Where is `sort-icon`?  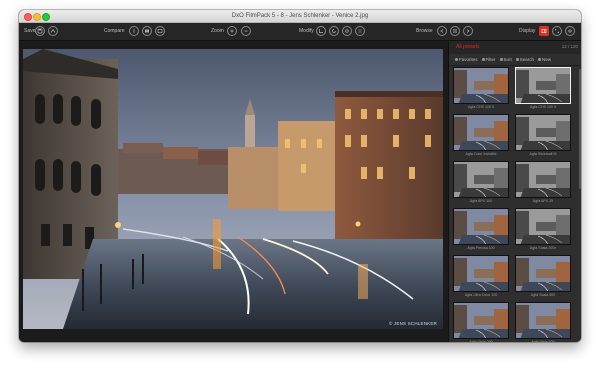
sort-icon is located at coordinates (501, 59).